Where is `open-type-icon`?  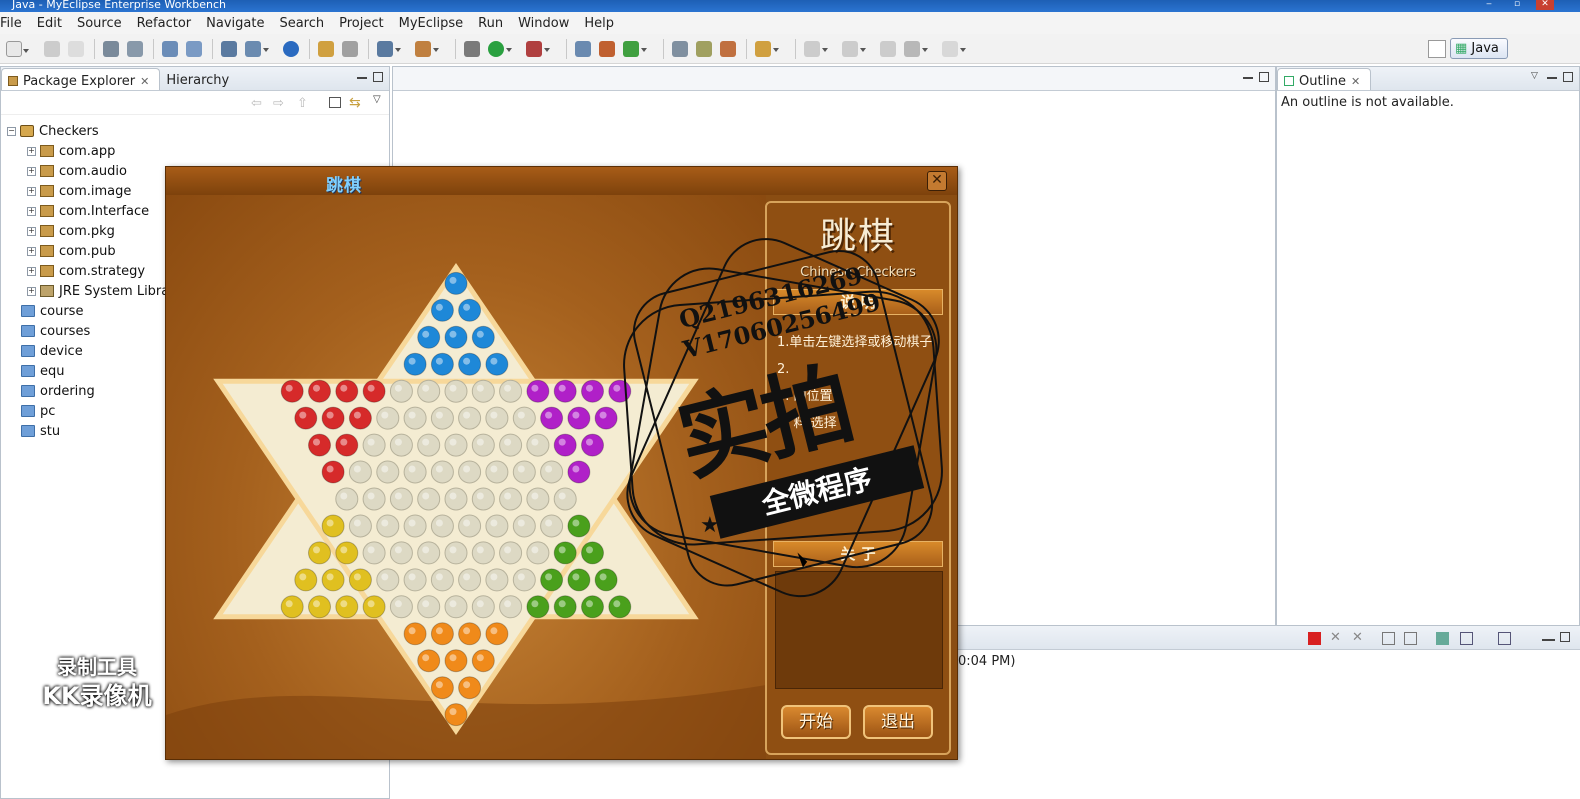
open-type-icon is located at coordinates (680, 48).